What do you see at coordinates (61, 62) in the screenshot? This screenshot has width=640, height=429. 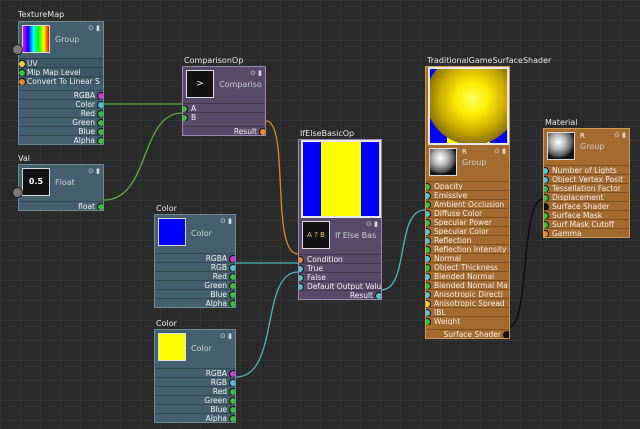 I see `input-row: UV` at bounding box center [61, 62].